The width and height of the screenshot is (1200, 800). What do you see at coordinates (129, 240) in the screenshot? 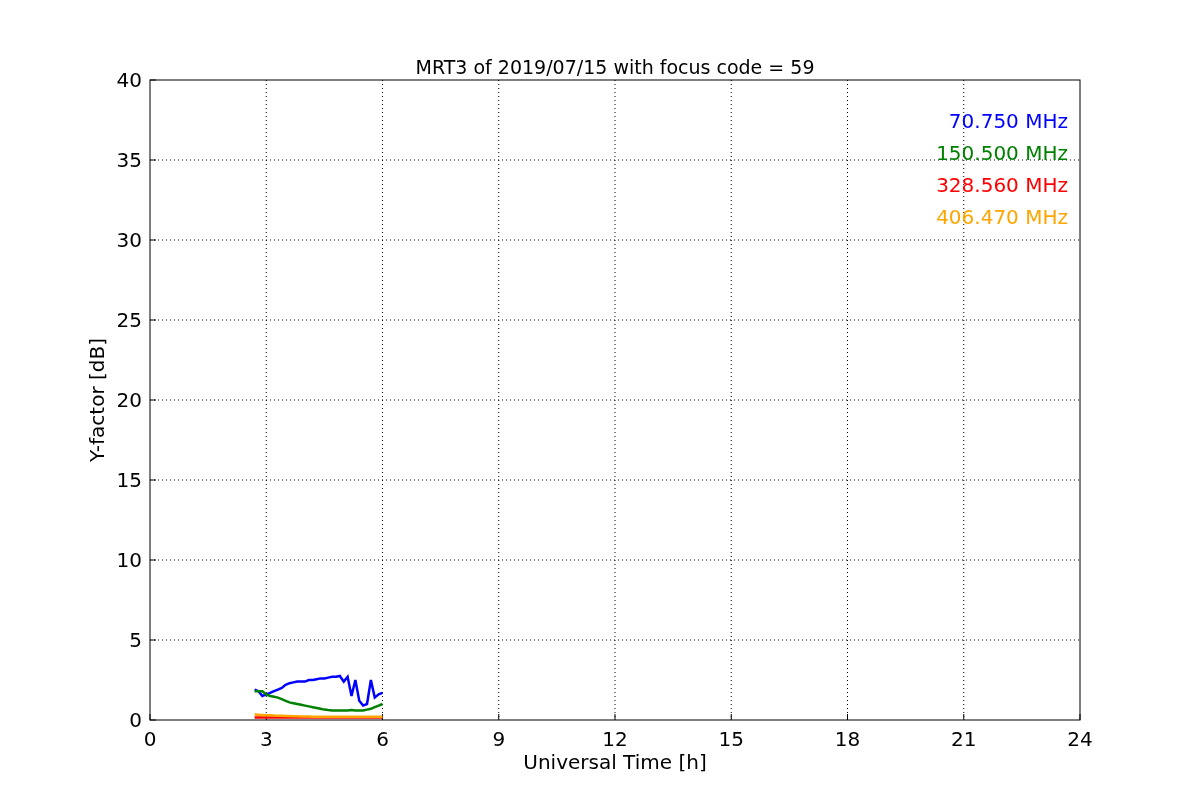
I see `y-tick-label: 30` at bounding box center [129, 240].